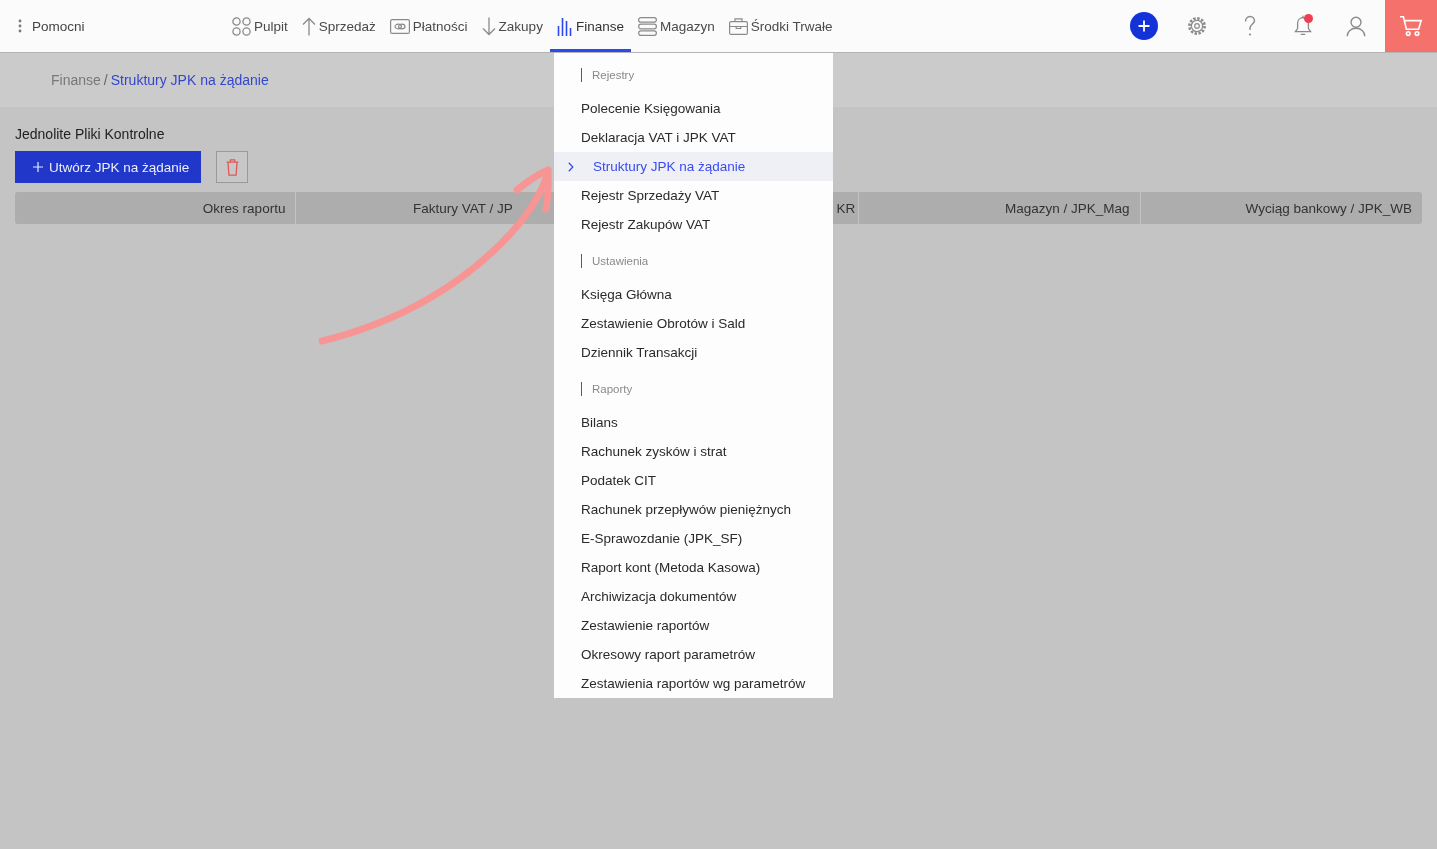 This screenshot has width=1437, height=849. What do you see at coordinates (693, 352) in the screenshot?
I see `menu-item: Dziennik Transakcji` at bounding box center [693, 352].